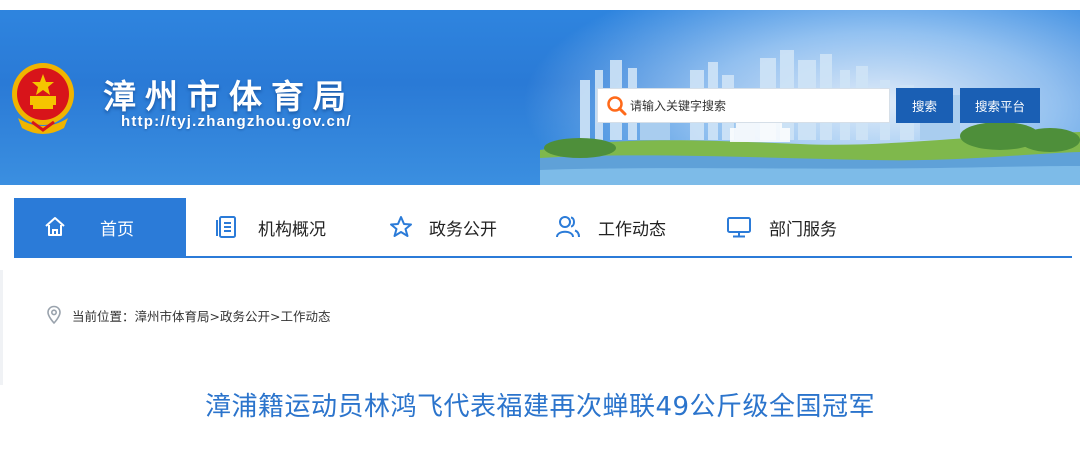  I want to click on main-nav: 首页 机构概况 政务公开 工作动态 部门服务, so click(543, 228).